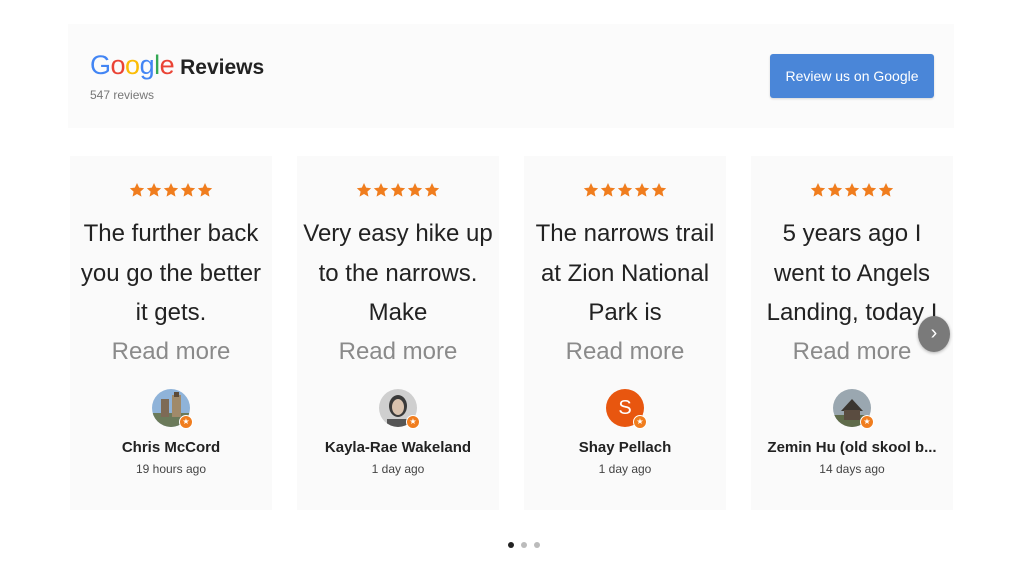 The image size is (1024, 576). Describe the element at coordinates (171, 469) in the screenshot. I see `review-time: 19 hours ago` at that location.